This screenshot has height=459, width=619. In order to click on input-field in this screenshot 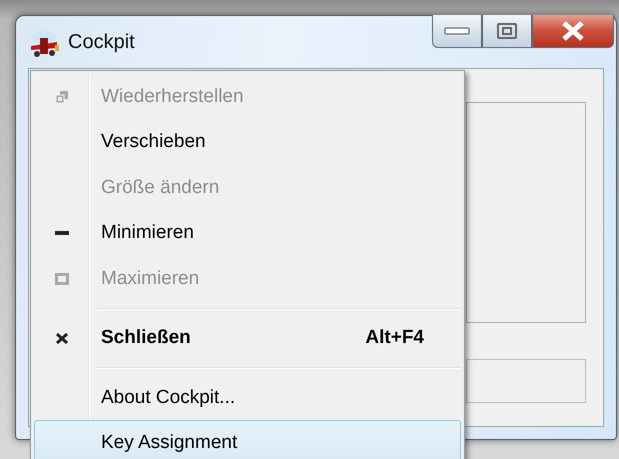, I will do `click(526, 381)`.